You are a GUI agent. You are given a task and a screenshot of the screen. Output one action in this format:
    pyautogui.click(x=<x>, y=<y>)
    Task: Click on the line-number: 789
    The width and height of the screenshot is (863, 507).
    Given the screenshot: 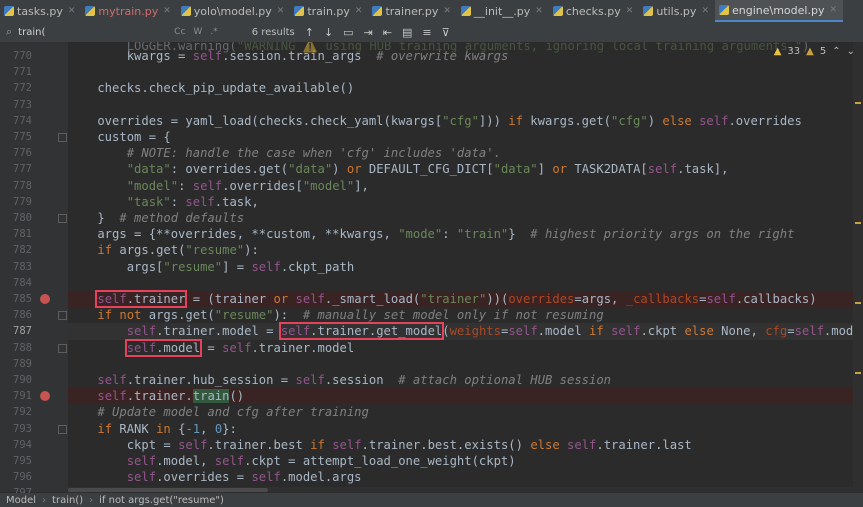 What is the action you would take?
    pyautogui.click(x=22, y=363)
    